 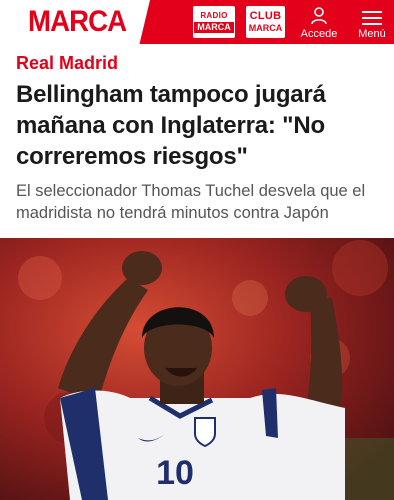 What do you see at coordinates (265, 28) in the screenshot?
I see `club-label-bottom: MARCA` at bounding box center [265, 28].